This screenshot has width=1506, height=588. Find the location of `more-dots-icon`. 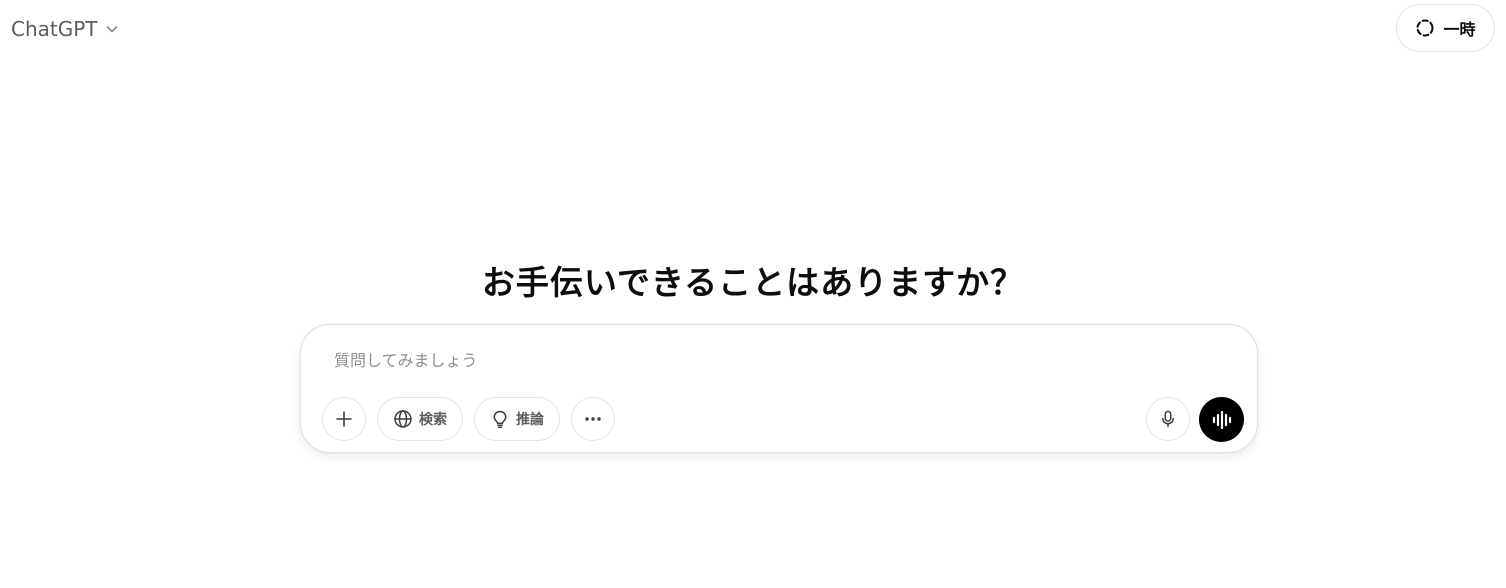

more-dots-icon is located at coordinates (593, 419).